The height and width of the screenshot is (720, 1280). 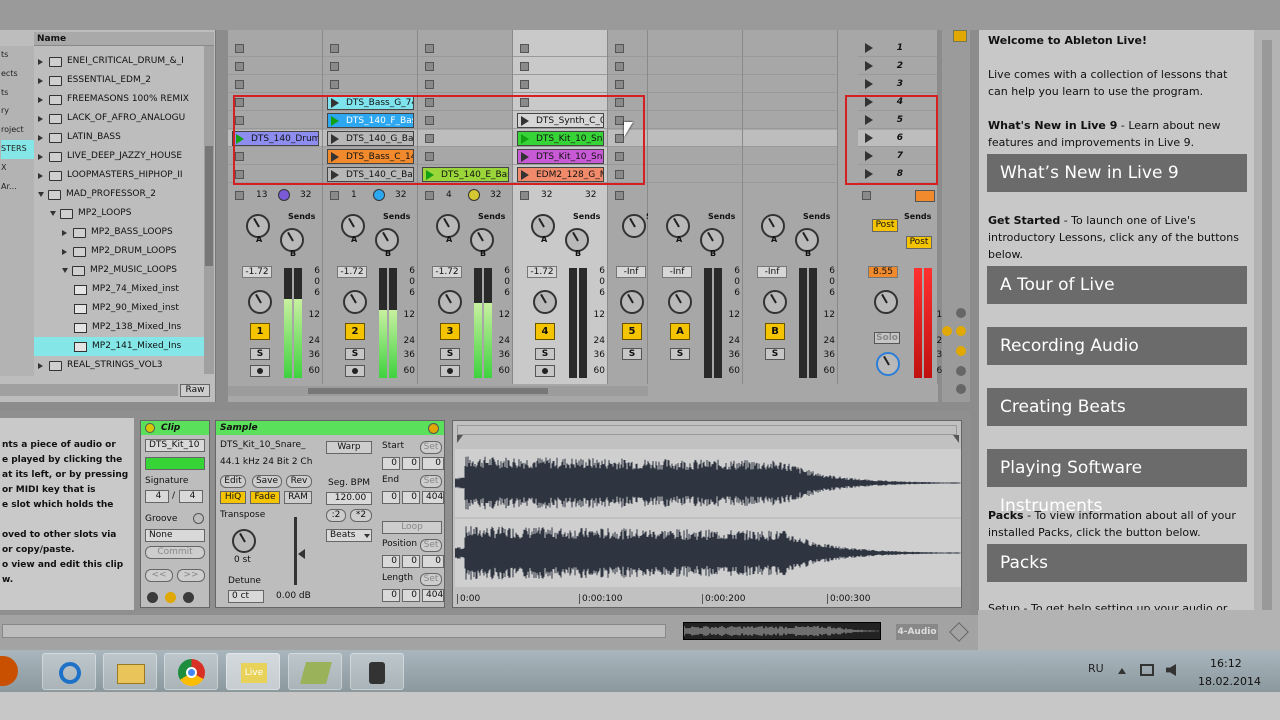 What do you see at coordinates (157, 496) in the screenshot?
I see `signature-numerator: 4` at bounding box center [157, 496].